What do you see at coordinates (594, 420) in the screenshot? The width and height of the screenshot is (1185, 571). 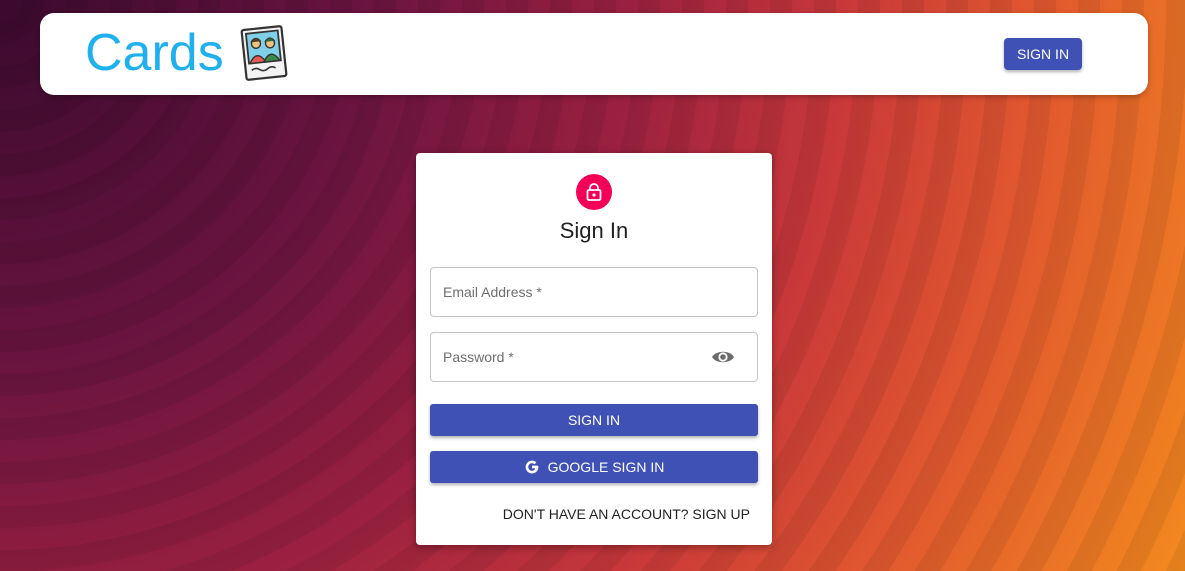 I see `sign-in-button: SIGN IN` at bounding box center [594, 420].